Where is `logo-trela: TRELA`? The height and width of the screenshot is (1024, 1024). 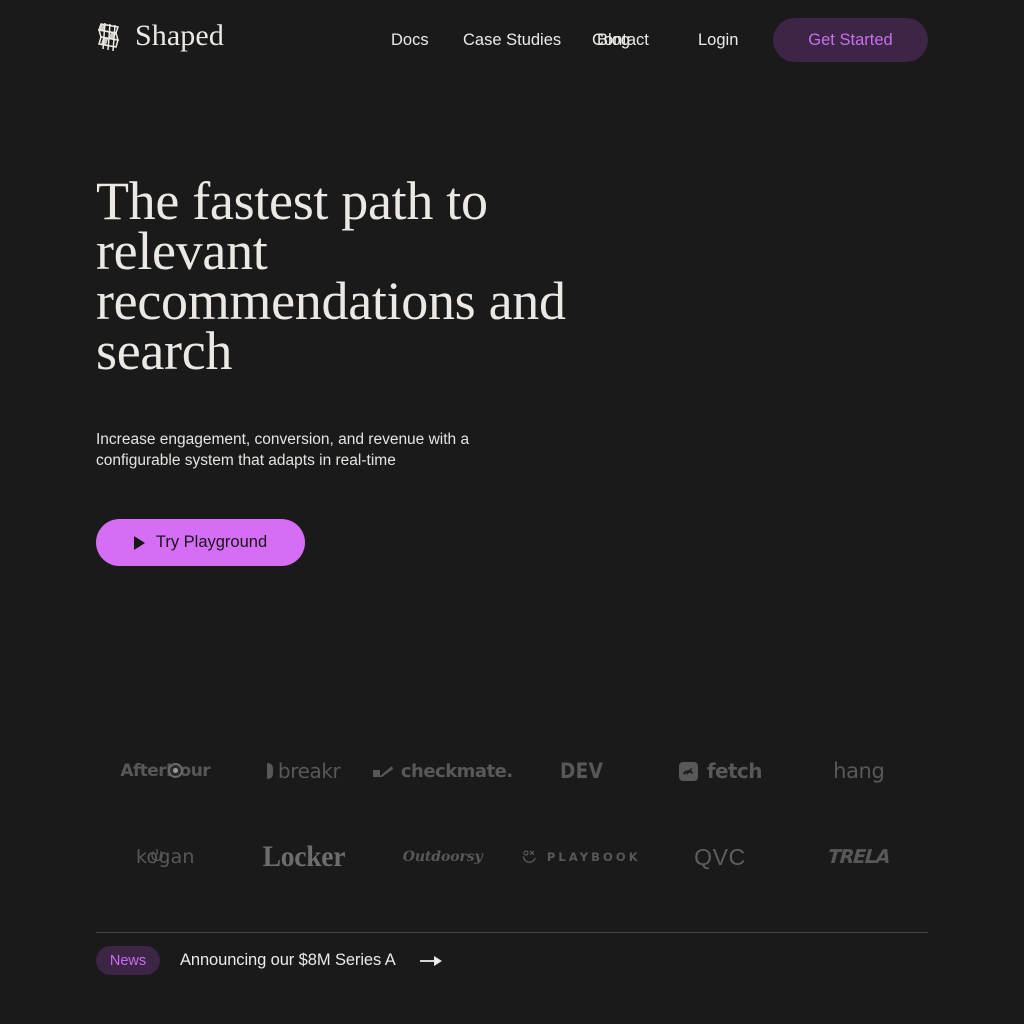
logo-trela: TRELA is located at coordinates (858, 857).